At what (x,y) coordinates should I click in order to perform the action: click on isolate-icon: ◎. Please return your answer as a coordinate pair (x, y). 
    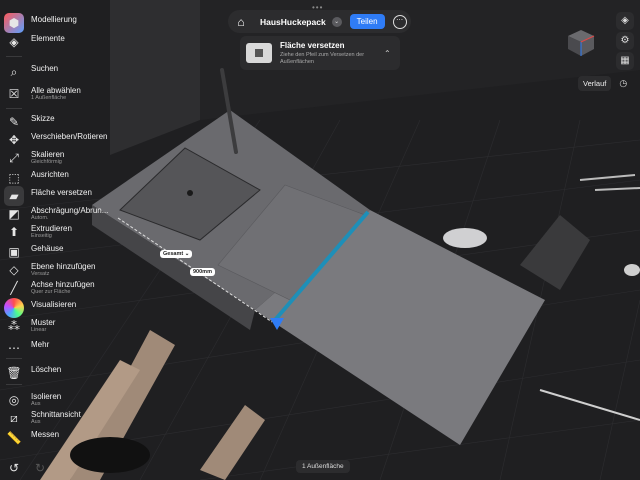
    Looking at the image, I should click on (14, 400).